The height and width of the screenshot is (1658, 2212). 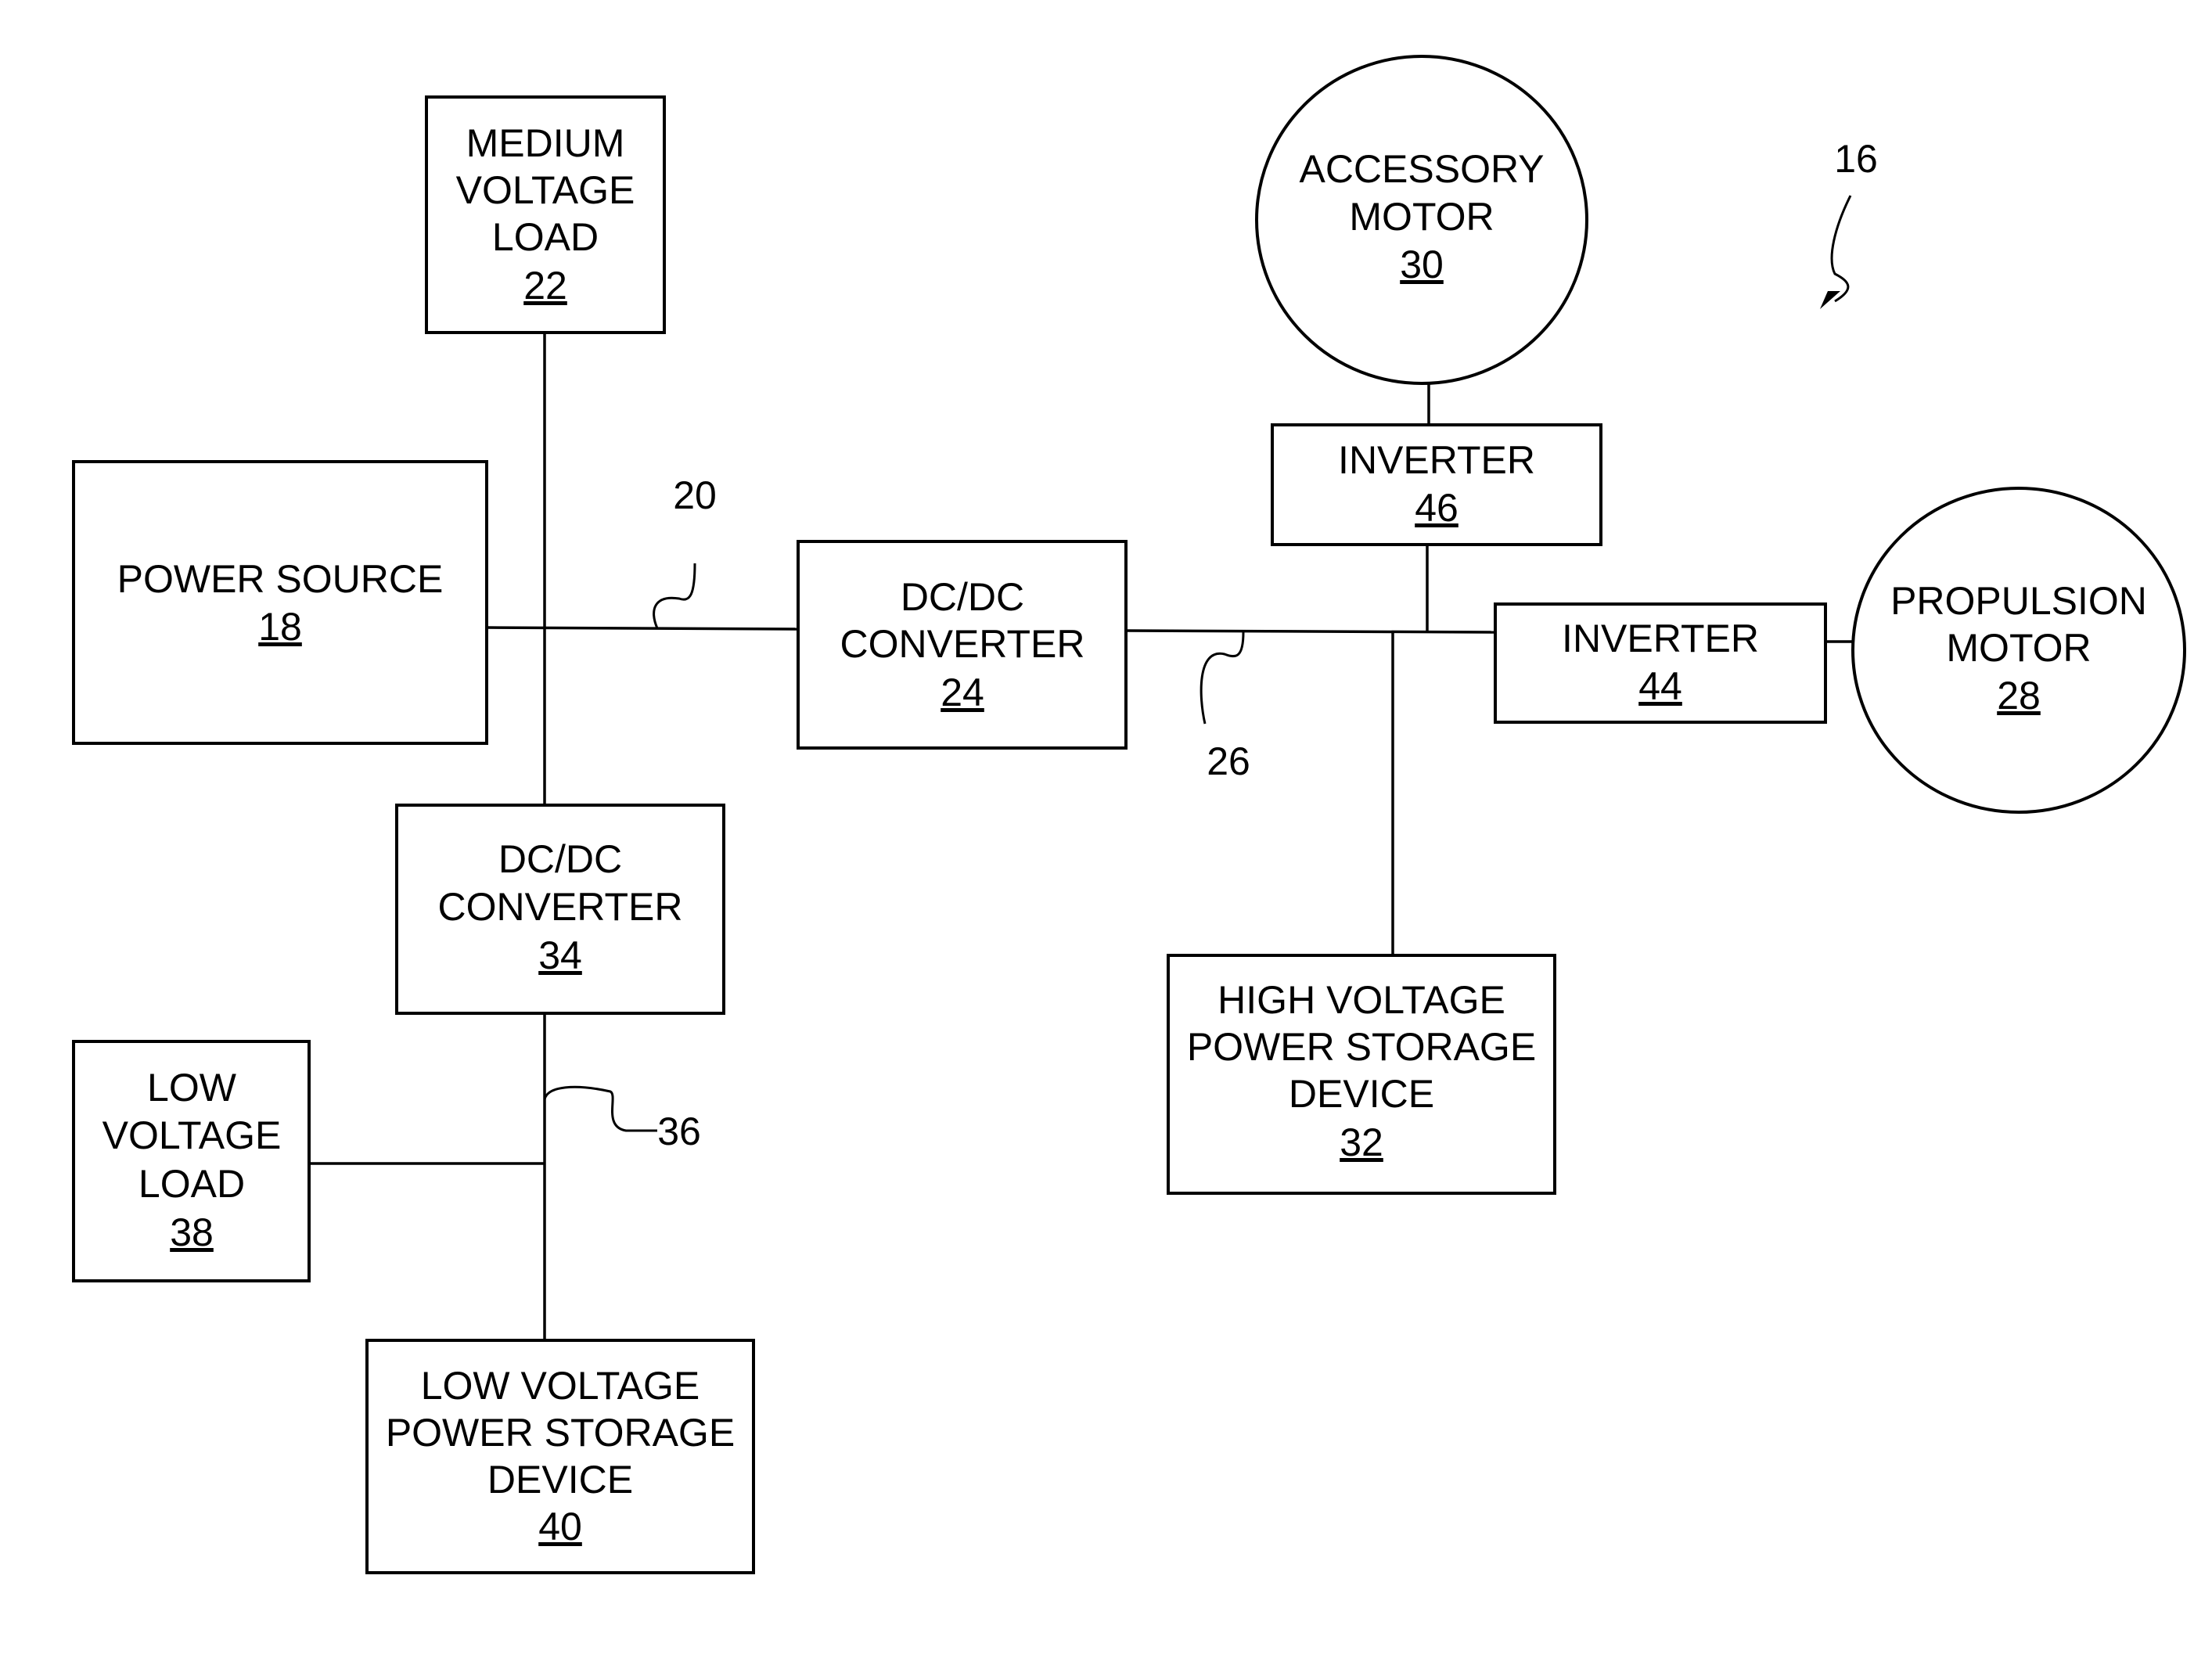 I want to click on component-inverter-44: INVERTER 44, so click(x=1660, y=663).